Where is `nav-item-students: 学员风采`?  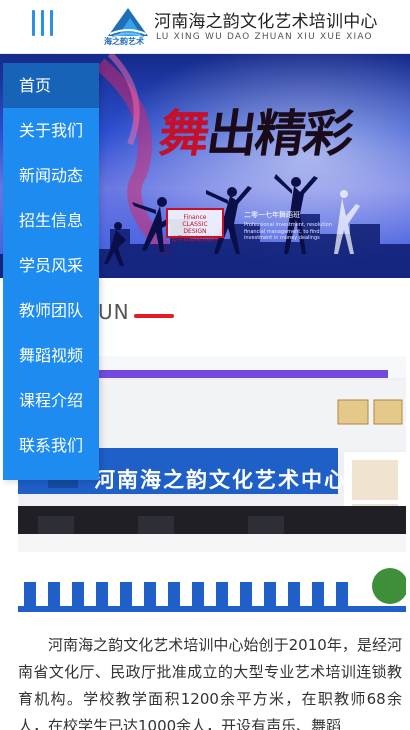 nav-item-students: 学员风采 is located at coordinates (51, 265).